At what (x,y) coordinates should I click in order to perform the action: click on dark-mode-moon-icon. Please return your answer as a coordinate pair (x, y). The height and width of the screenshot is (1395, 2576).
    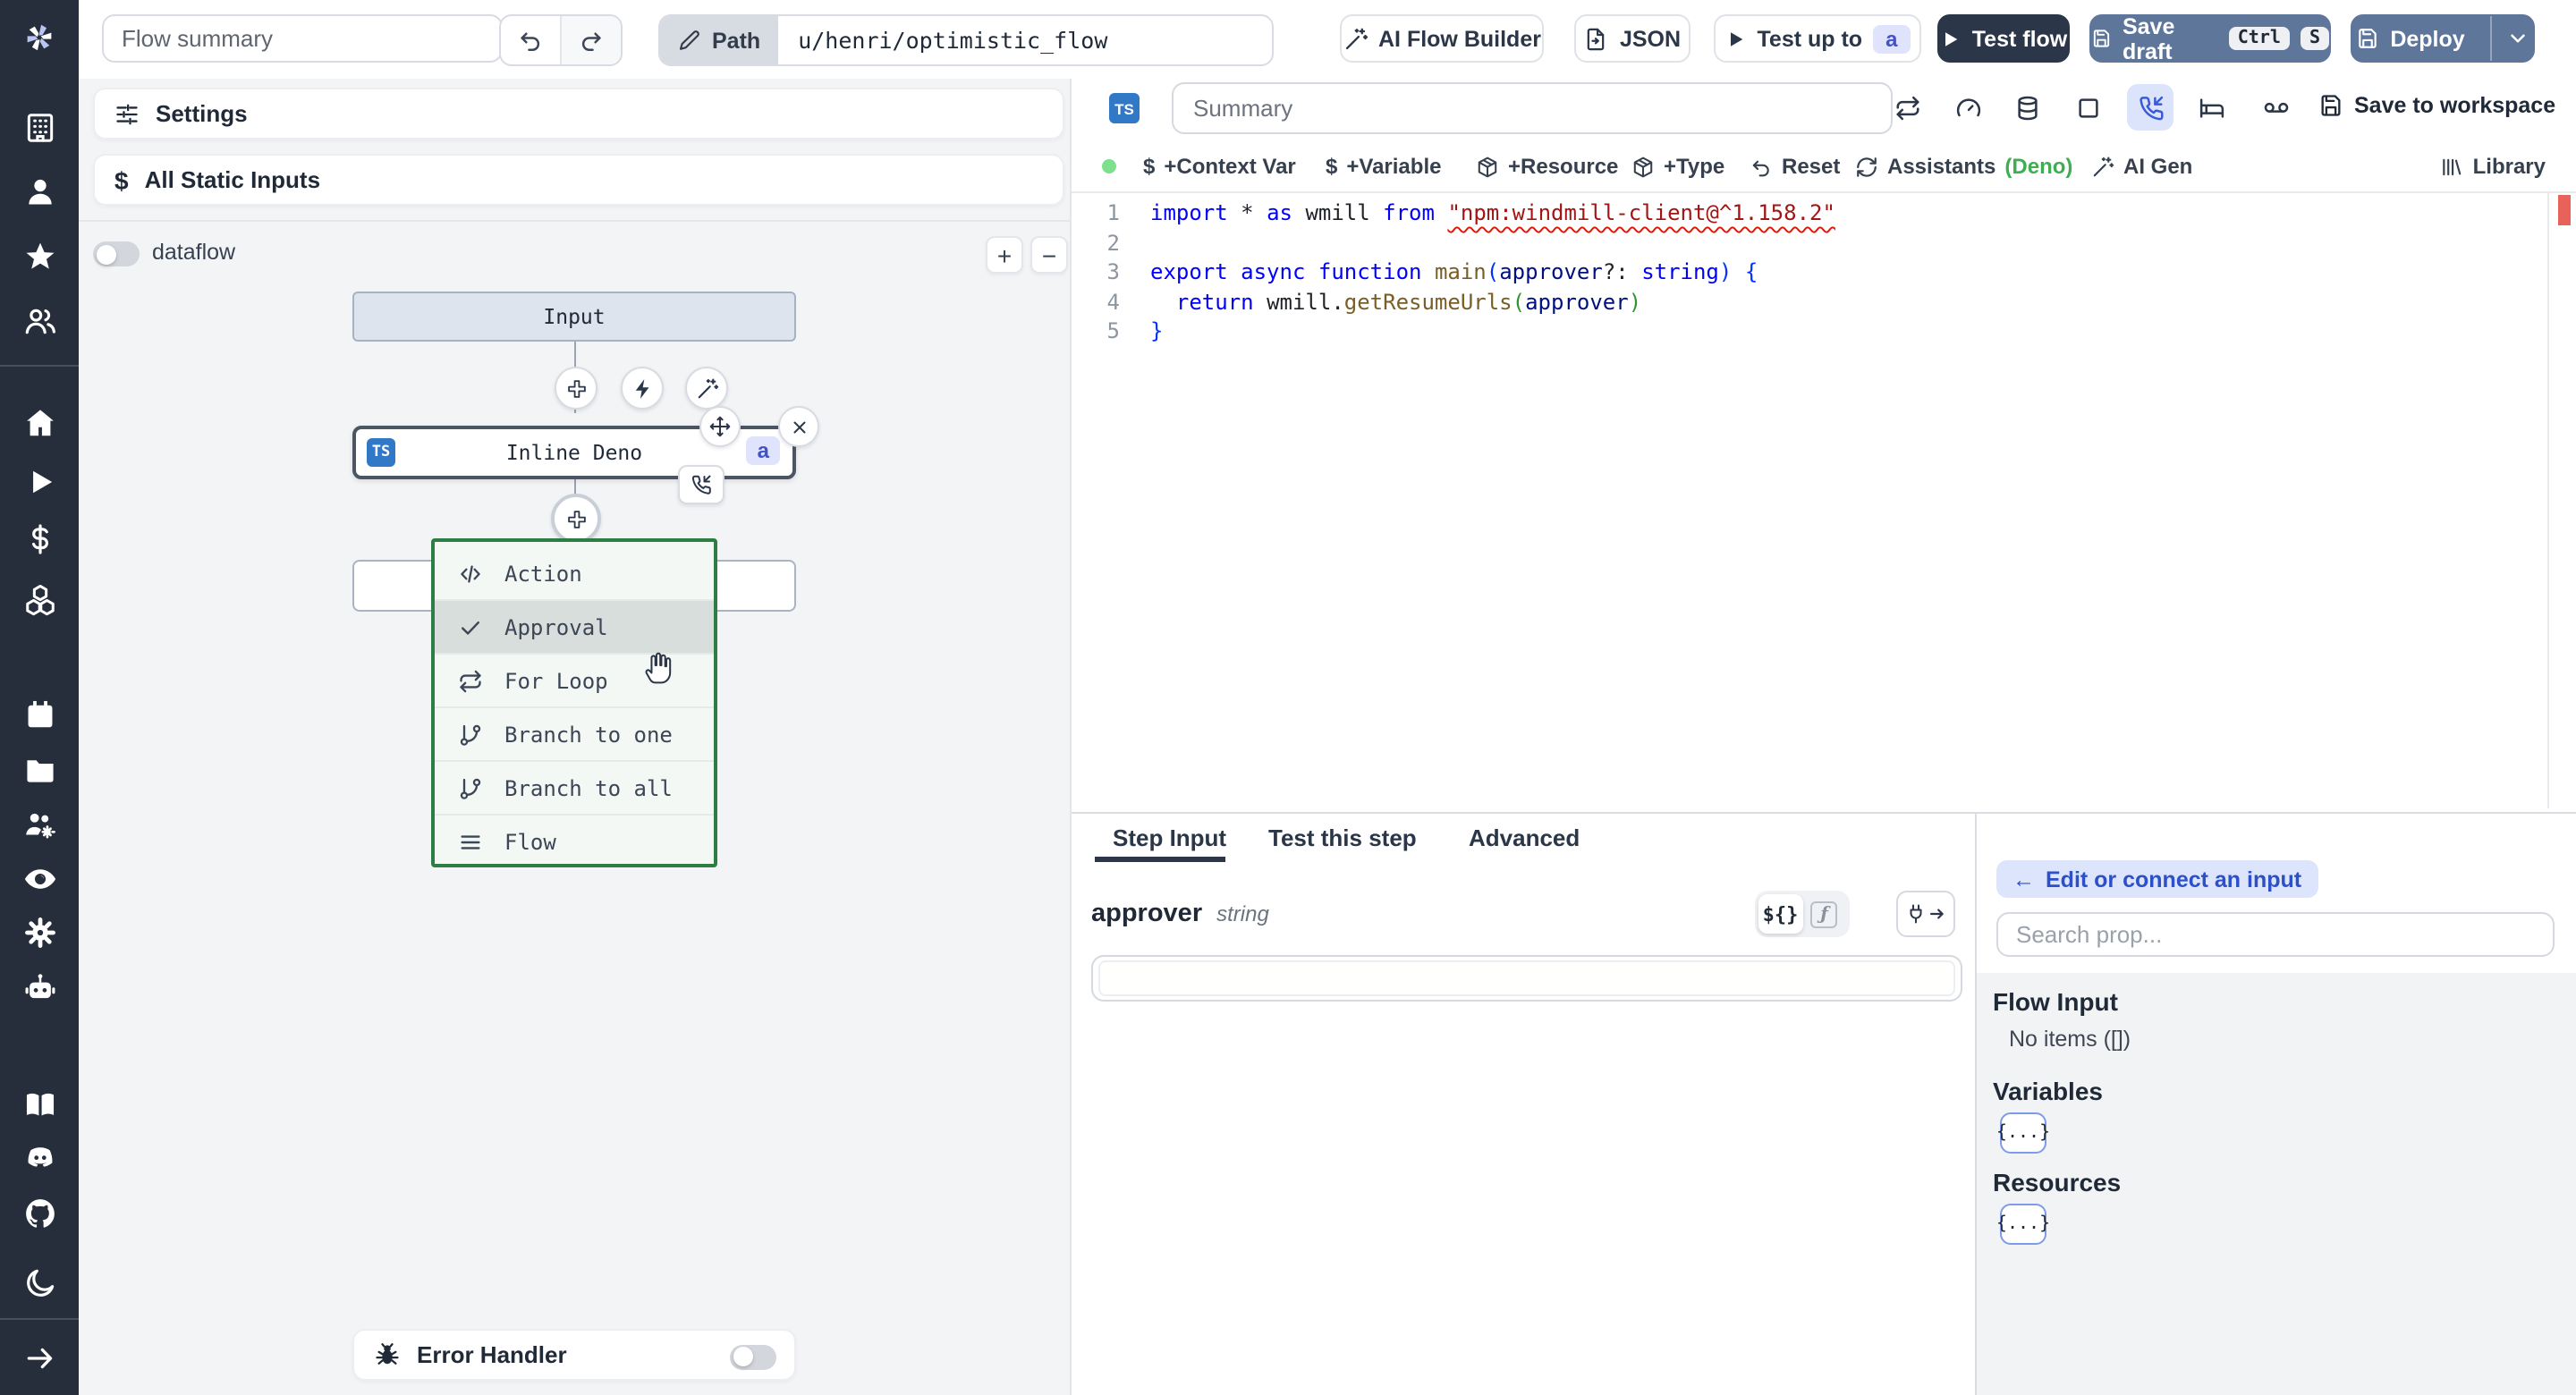
    Looking at the image, I should click on (39, 1283).